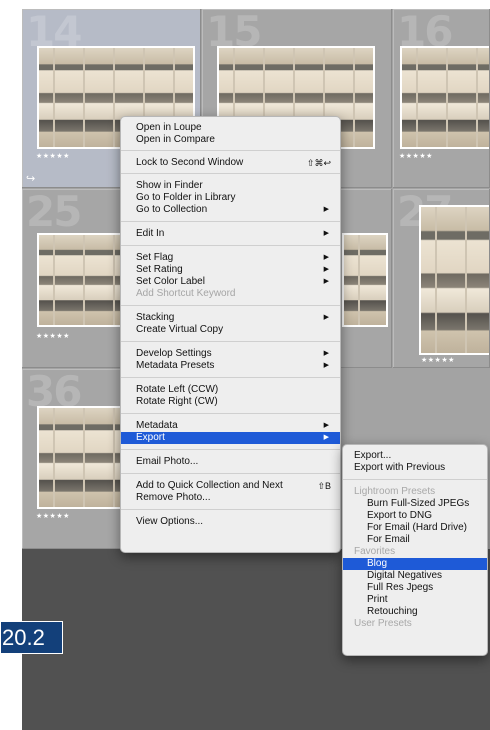 The height and width of the screenshot is (730, 490). I want to click on submenu-item-for-email-hard-drive: For Email (Hard Drive), so click(415, 528).